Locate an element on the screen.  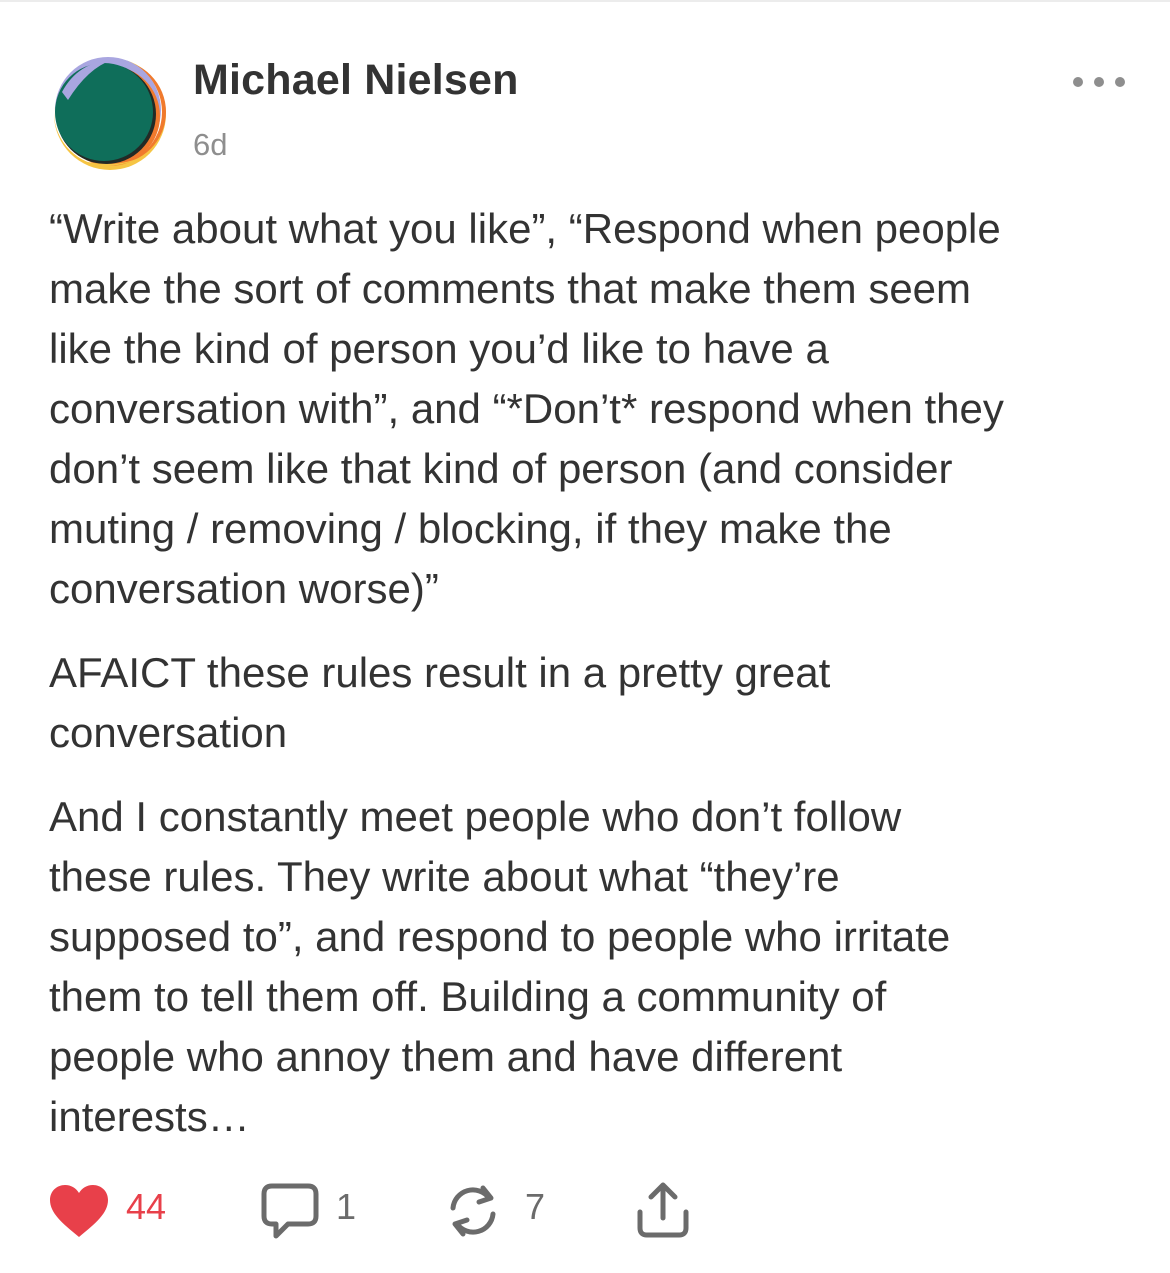
comment-bubble-icon is located at coordinates (290, 1211).